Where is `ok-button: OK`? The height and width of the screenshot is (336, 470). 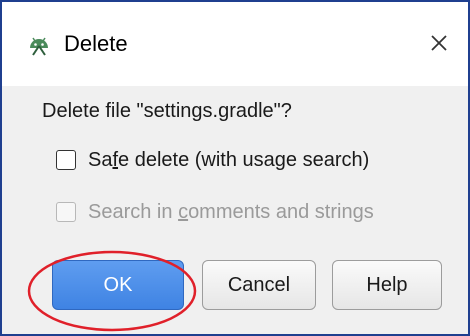
ok-button: OK is located at coordinates (118, 285).